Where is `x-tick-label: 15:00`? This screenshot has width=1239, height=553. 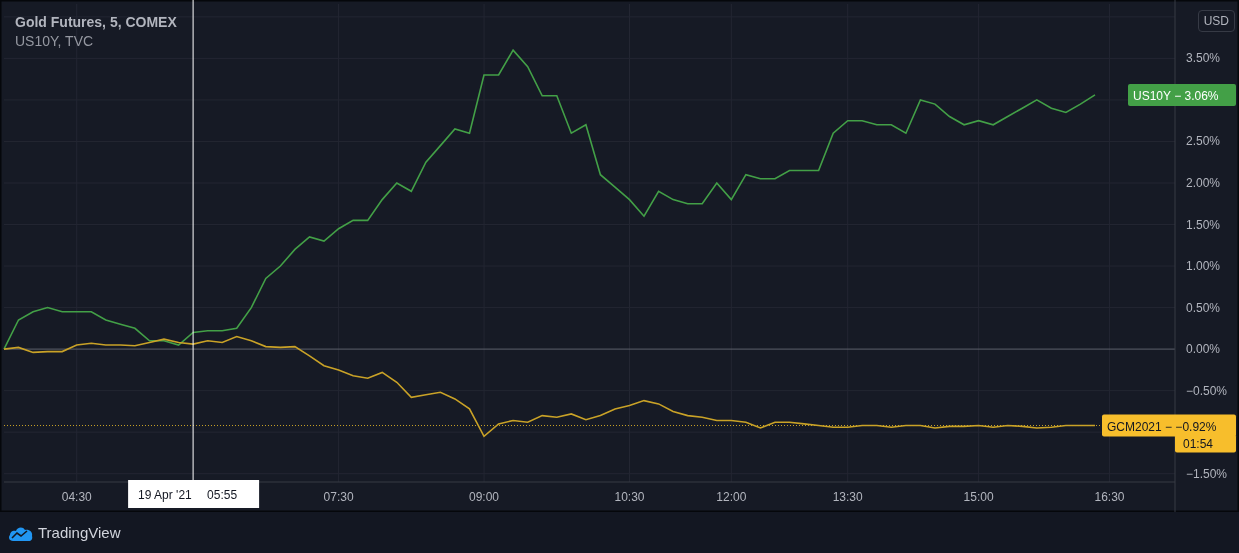
x-tick-label: 15:00 is located at coordinates (978, 497).